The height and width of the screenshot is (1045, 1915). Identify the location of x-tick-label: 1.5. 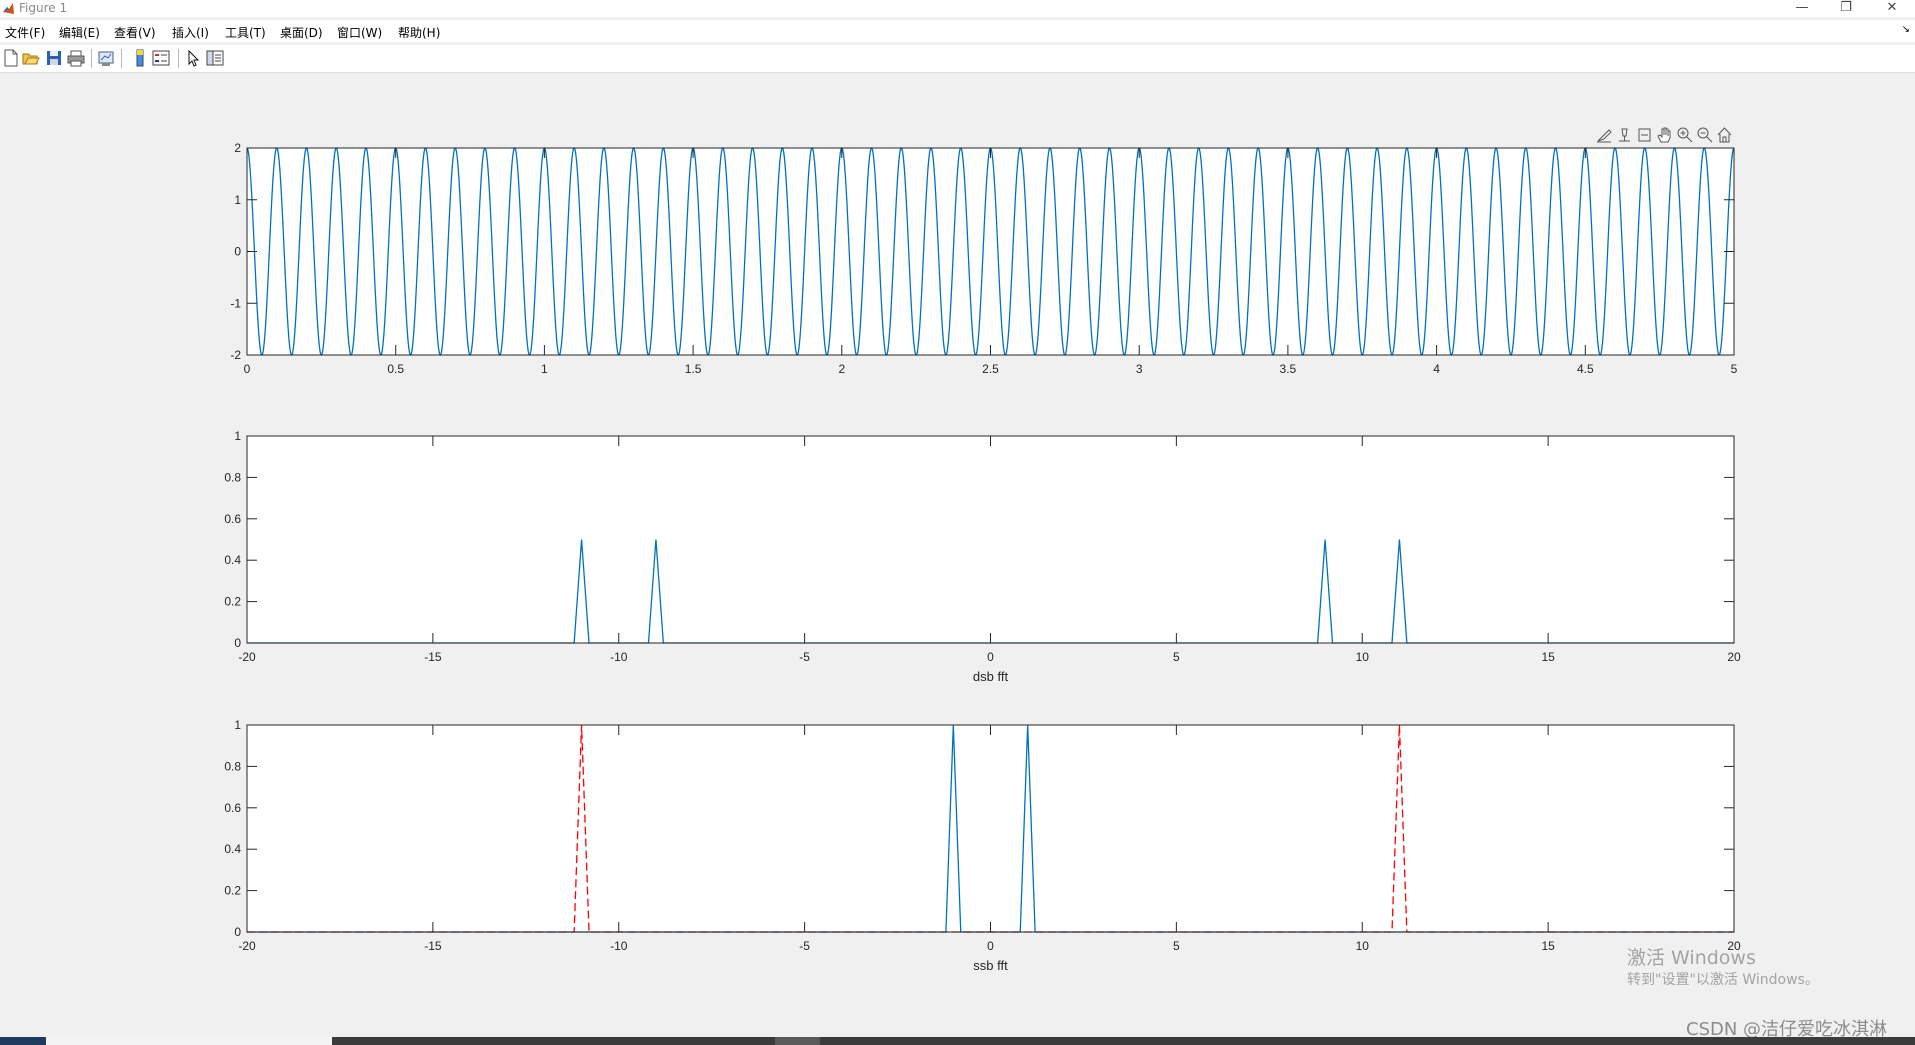
(693, 369).